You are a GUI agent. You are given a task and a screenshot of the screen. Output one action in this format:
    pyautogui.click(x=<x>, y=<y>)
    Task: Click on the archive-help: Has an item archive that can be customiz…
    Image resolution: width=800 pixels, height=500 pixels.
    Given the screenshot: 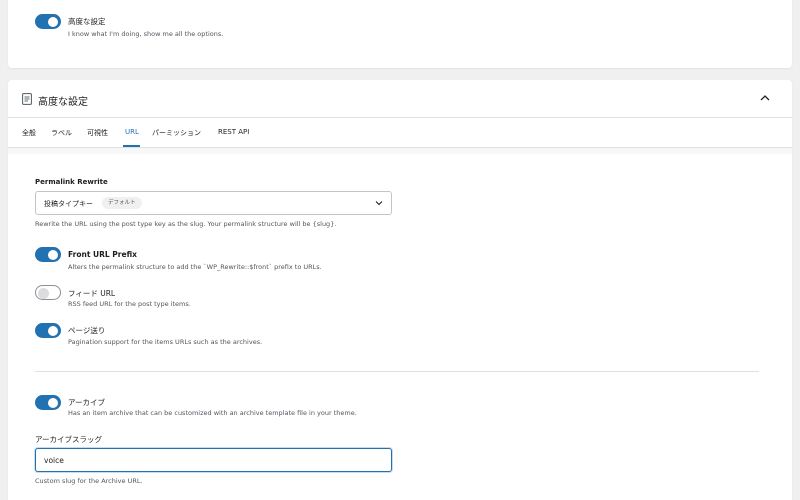 What is the action you would take?
    pyautogui.click(x=212, y=413)
    